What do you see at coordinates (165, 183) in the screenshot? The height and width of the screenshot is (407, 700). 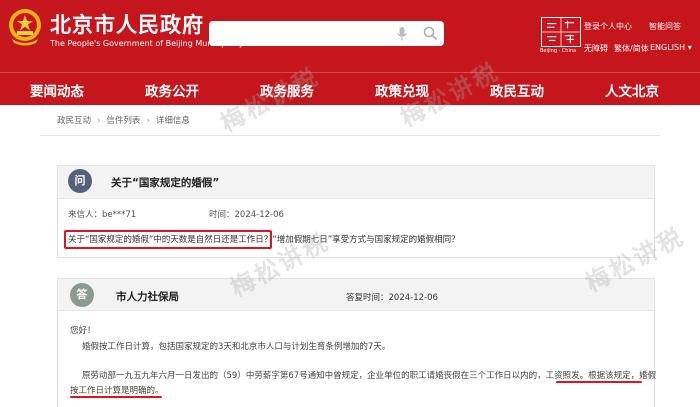 I see `question-title: 关于“国家规定的婚假”` at bounding box center [165, 183].